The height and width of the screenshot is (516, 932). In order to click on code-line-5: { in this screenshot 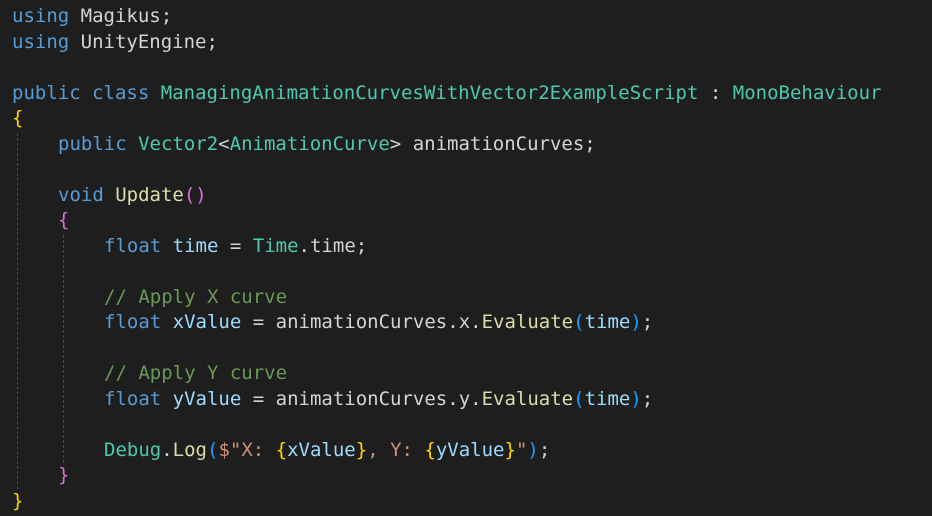, I will do `click(17, 119)`.